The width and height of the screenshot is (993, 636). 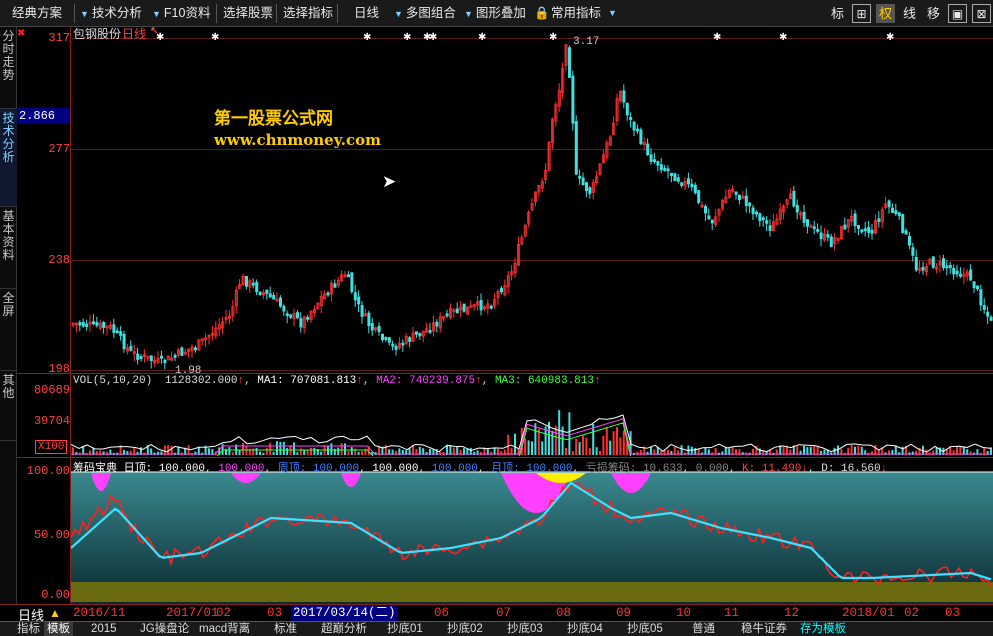 What do you see at coordinates (37, 13) in the screenshot?
I see `scheme-menu: 经典方案` at bounding box center [37, 13].